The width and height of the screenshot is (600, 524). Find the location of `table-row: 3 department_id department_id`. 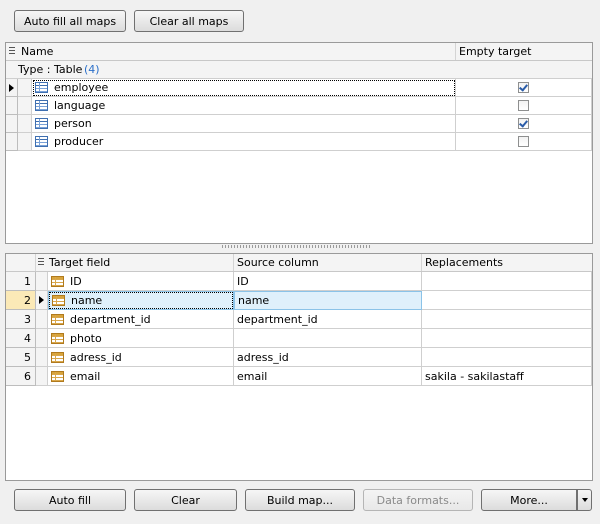

table-row: 3 department_id department_id is located at coordinates (299, 319).